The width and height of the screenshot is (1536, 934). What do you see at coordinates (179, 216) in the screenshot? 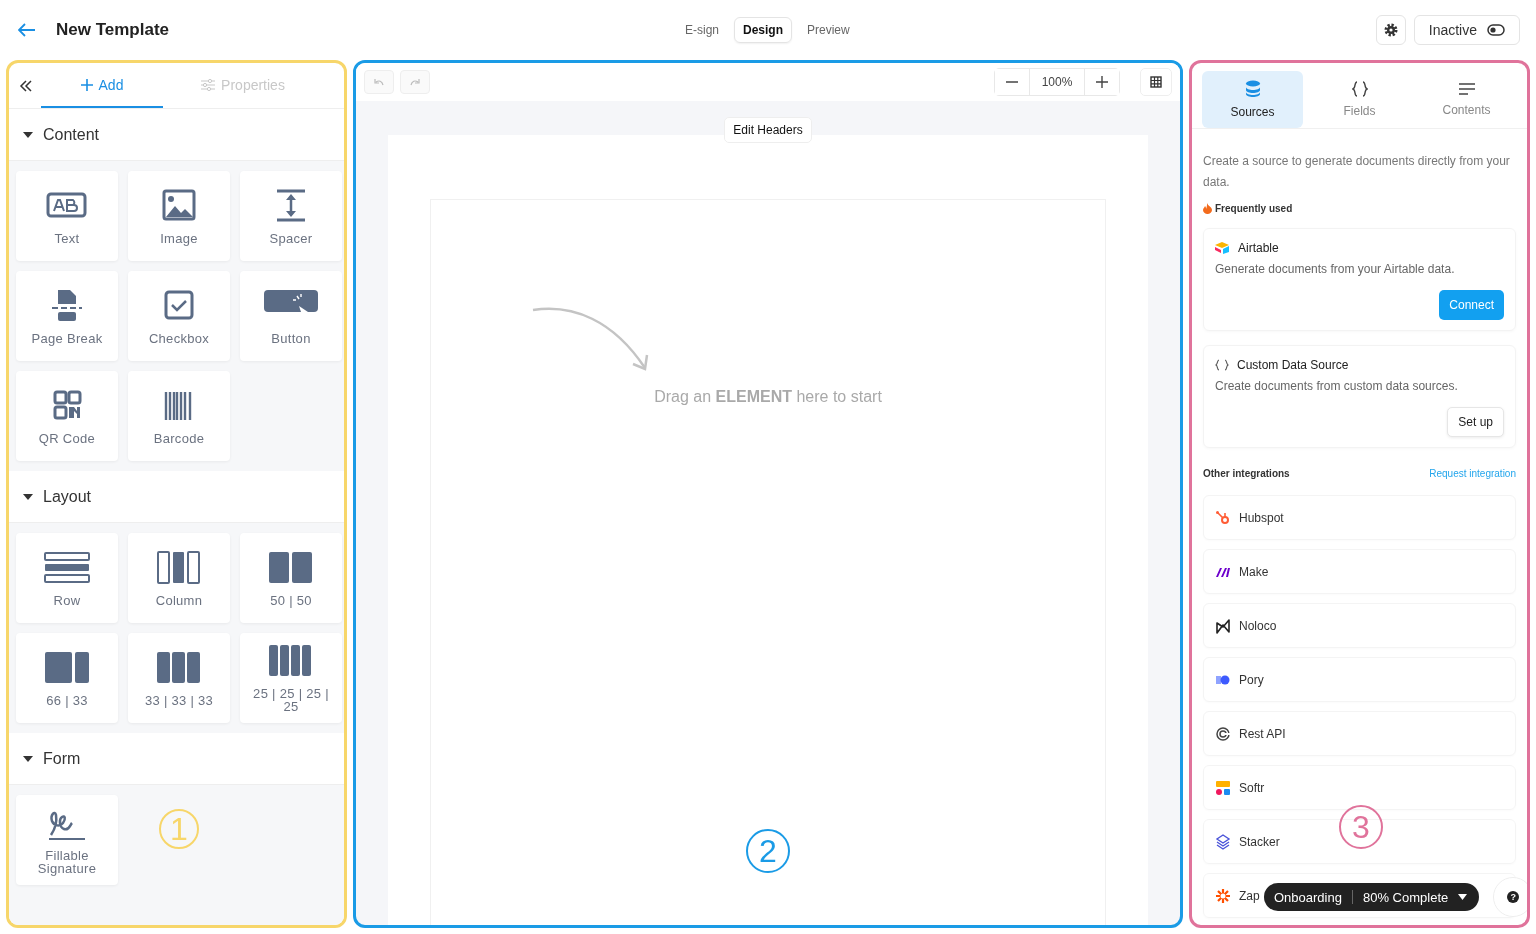
I see `element-tile: Image` at bounding box center [179, 216].